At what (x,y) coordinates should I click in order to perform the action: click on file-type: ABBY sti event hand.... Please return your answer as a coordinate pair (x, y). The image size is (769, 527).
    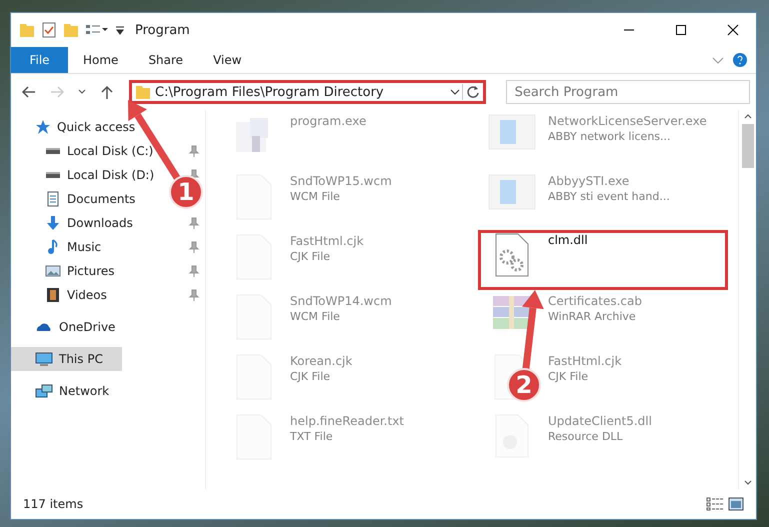
    Looking at the image, I should click on (609, 196).